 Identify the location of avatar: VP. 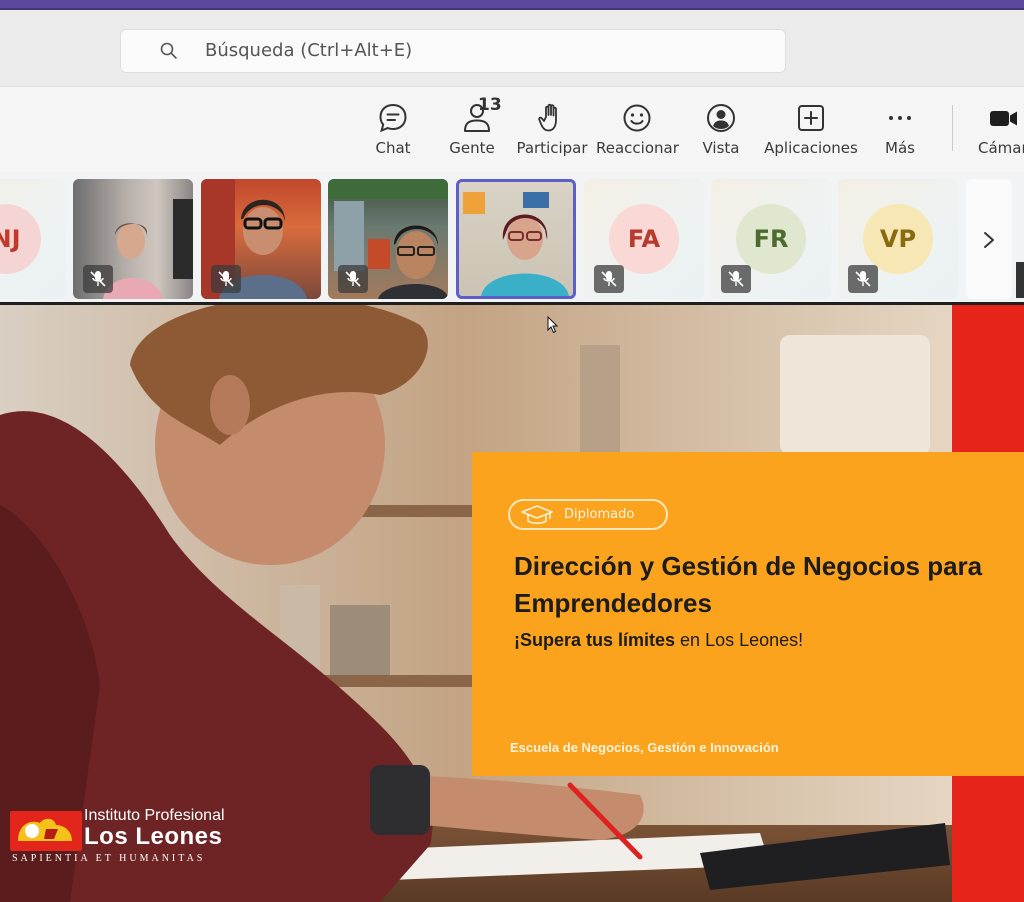
(898, 239).